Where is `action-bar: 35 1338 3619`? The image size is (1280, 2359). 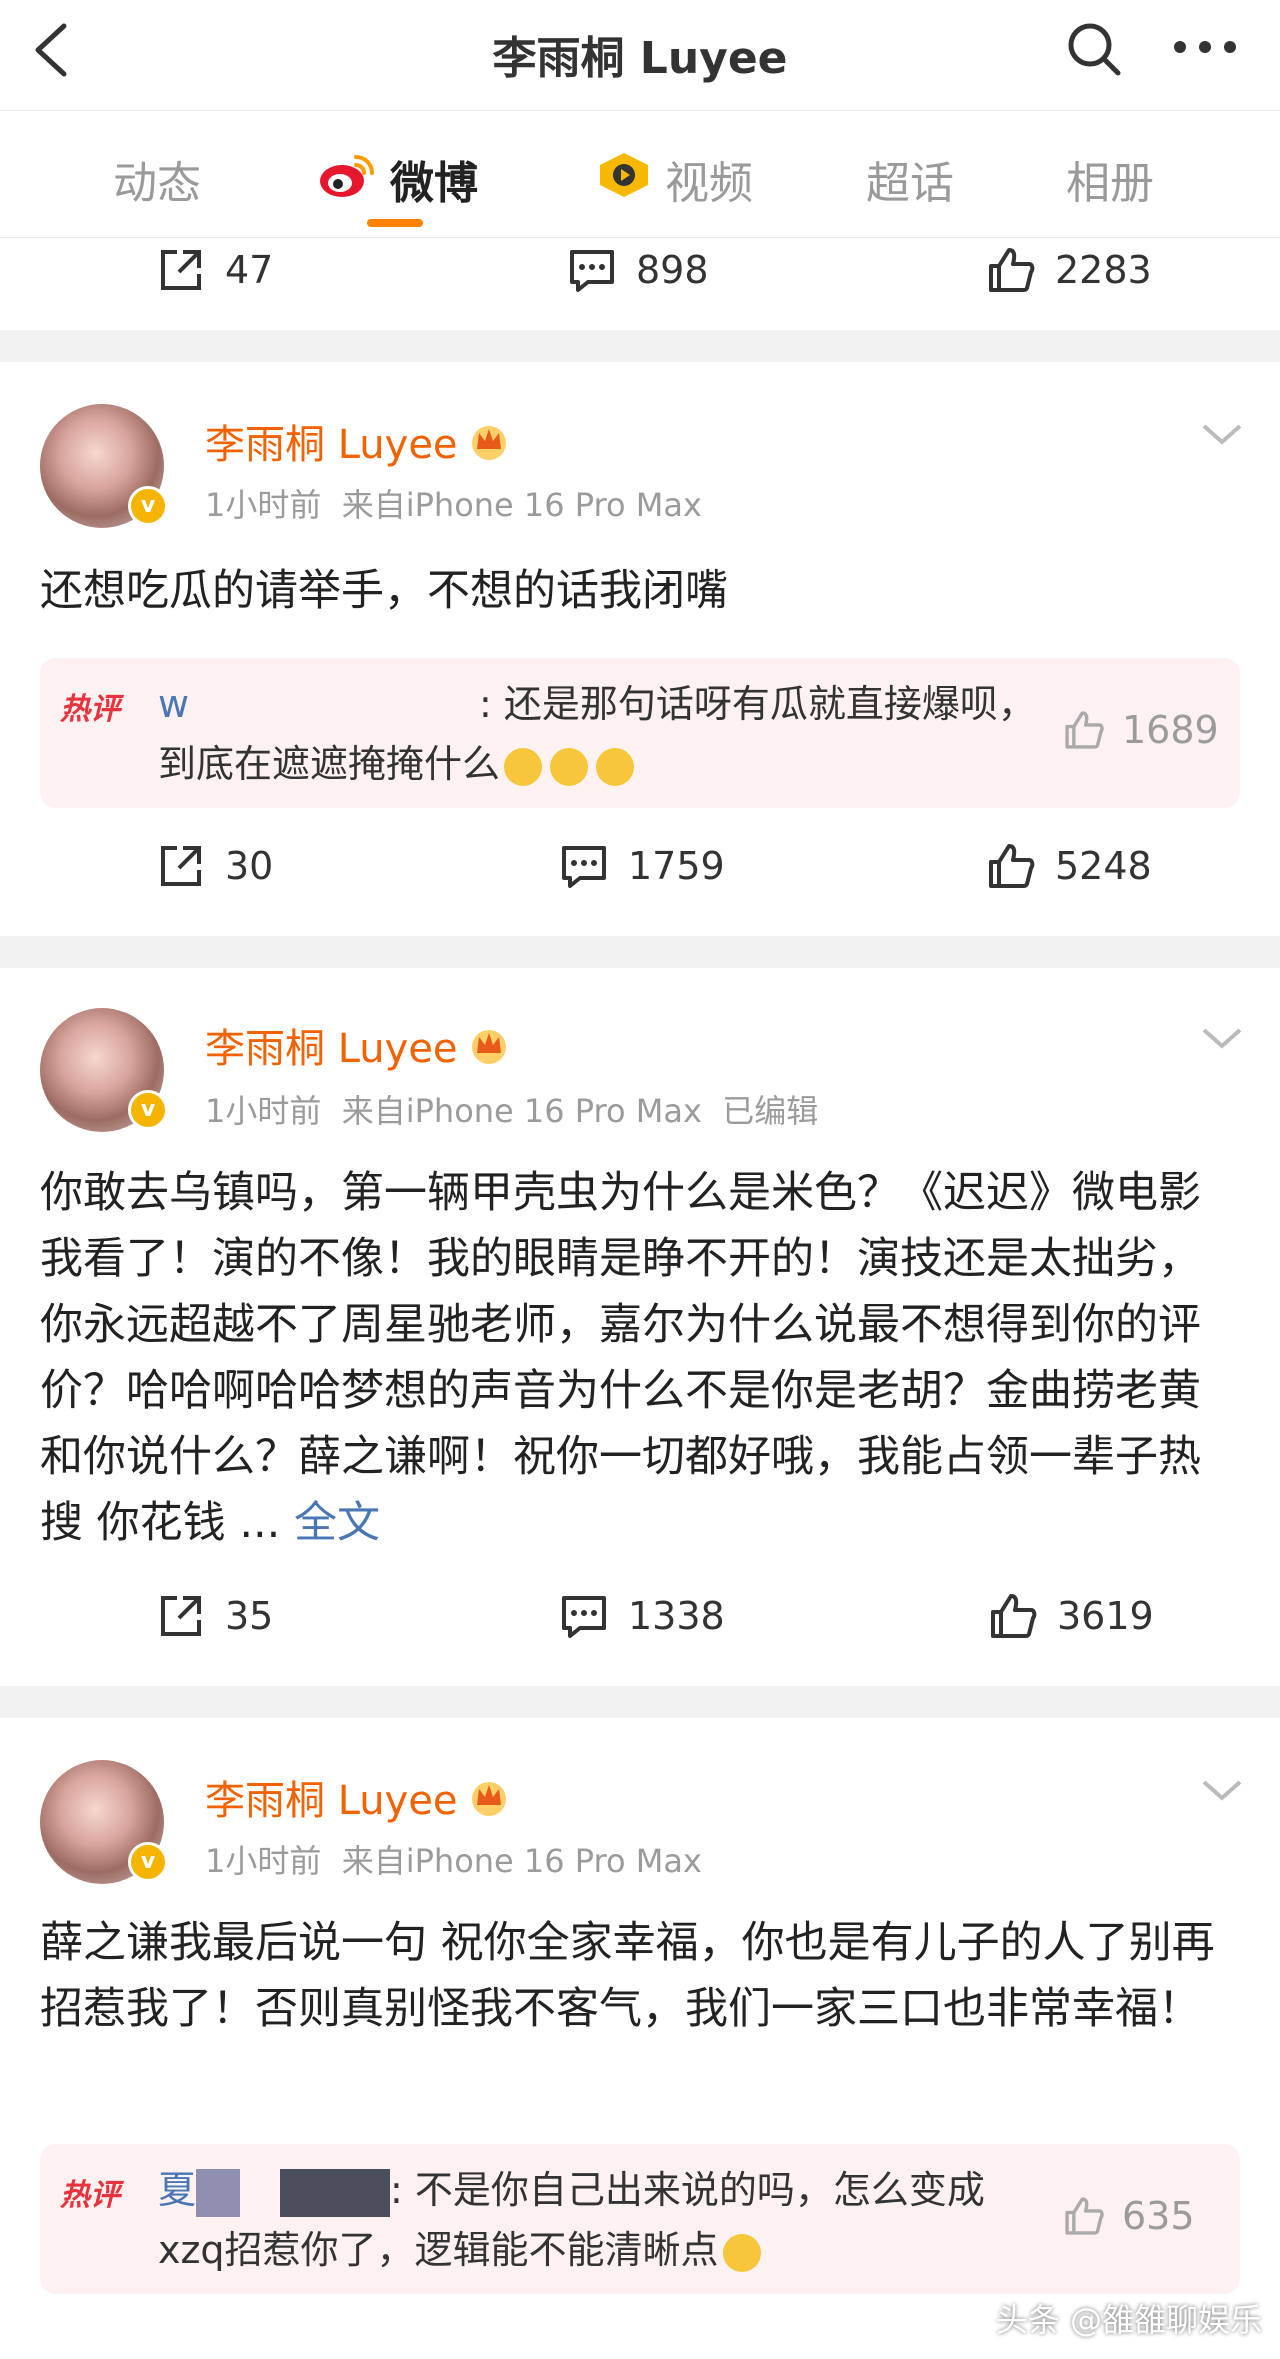
action-bar: 35 1338 3619 is located at coordinates (640, 1630).